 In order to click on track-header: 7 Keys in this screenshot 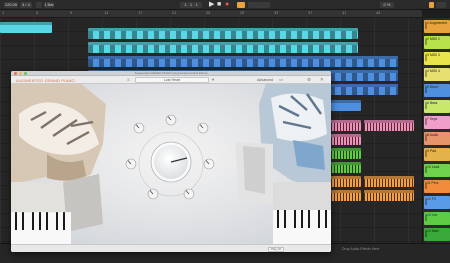, I will do `click(437, 122)`.